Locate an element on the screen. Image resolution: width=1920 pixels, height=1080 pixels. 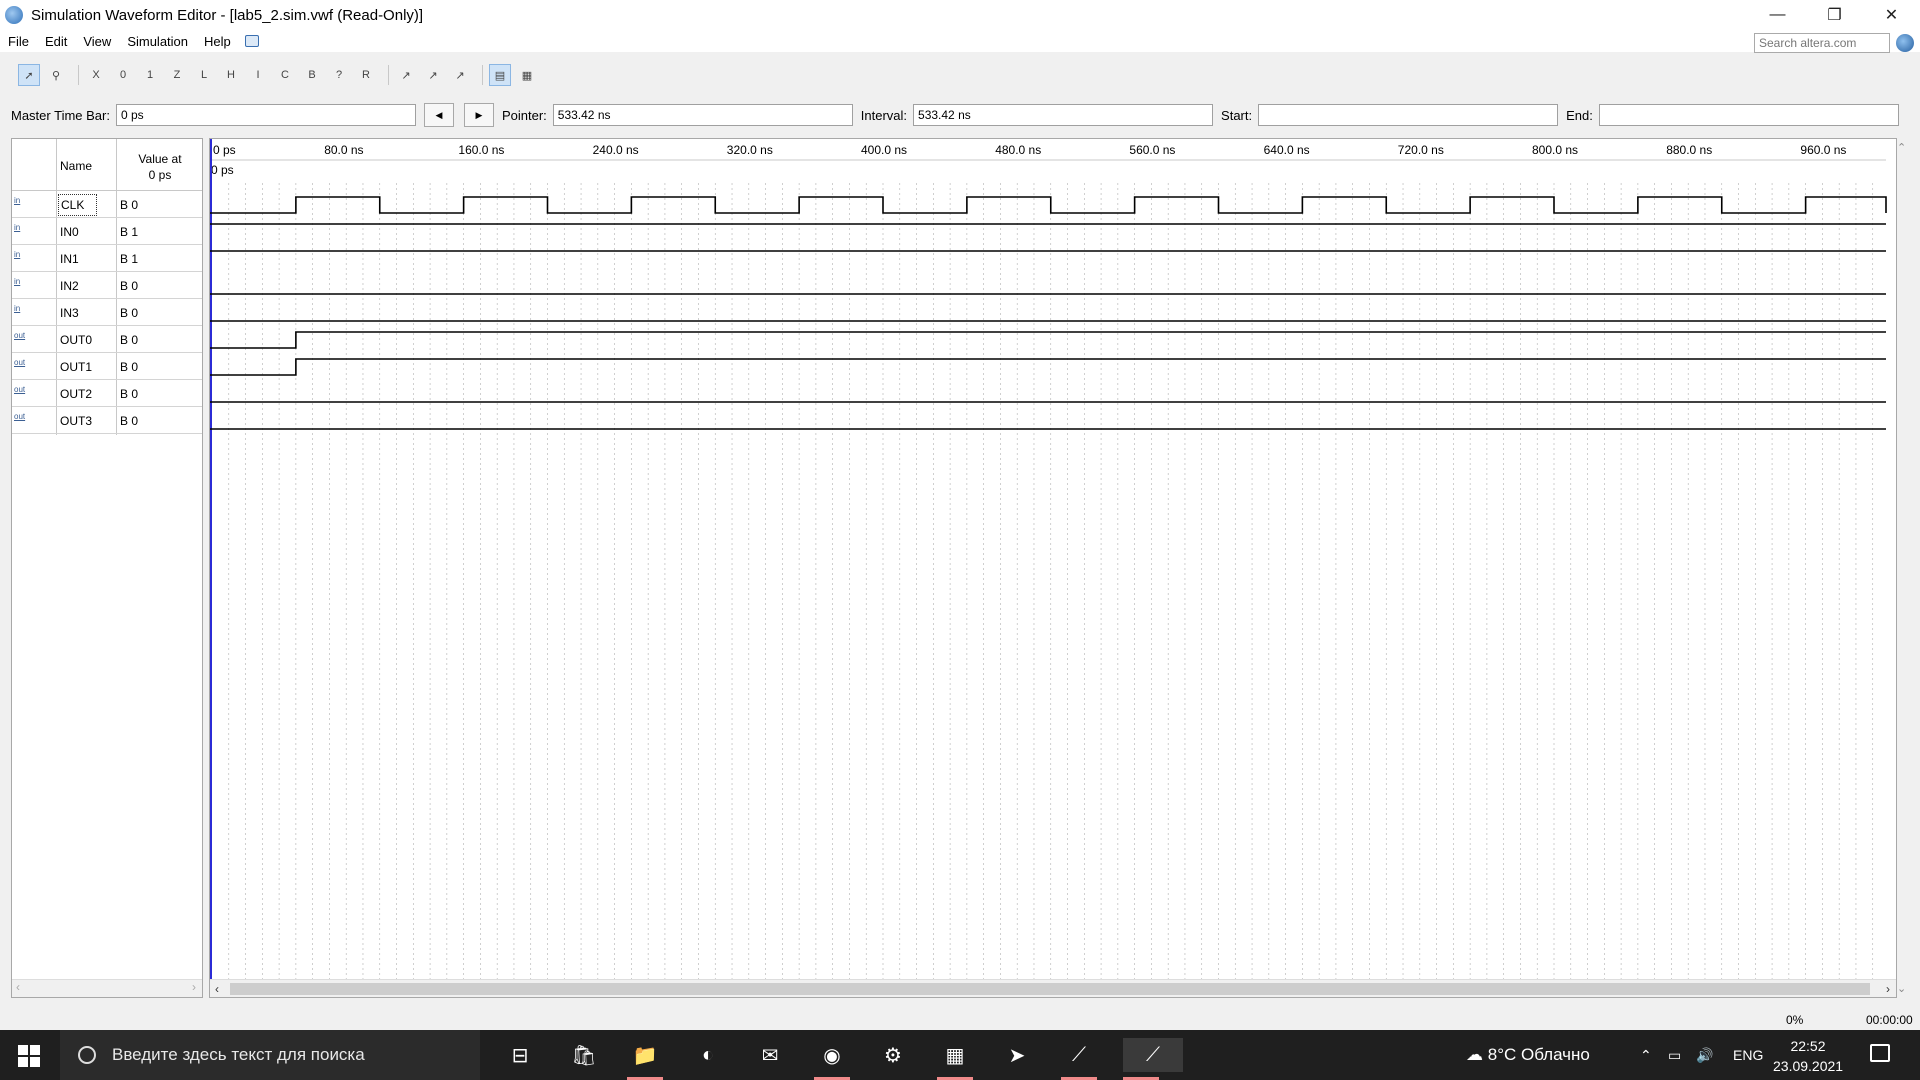
close-button: ✕ is located at coordinates (1891, 15).